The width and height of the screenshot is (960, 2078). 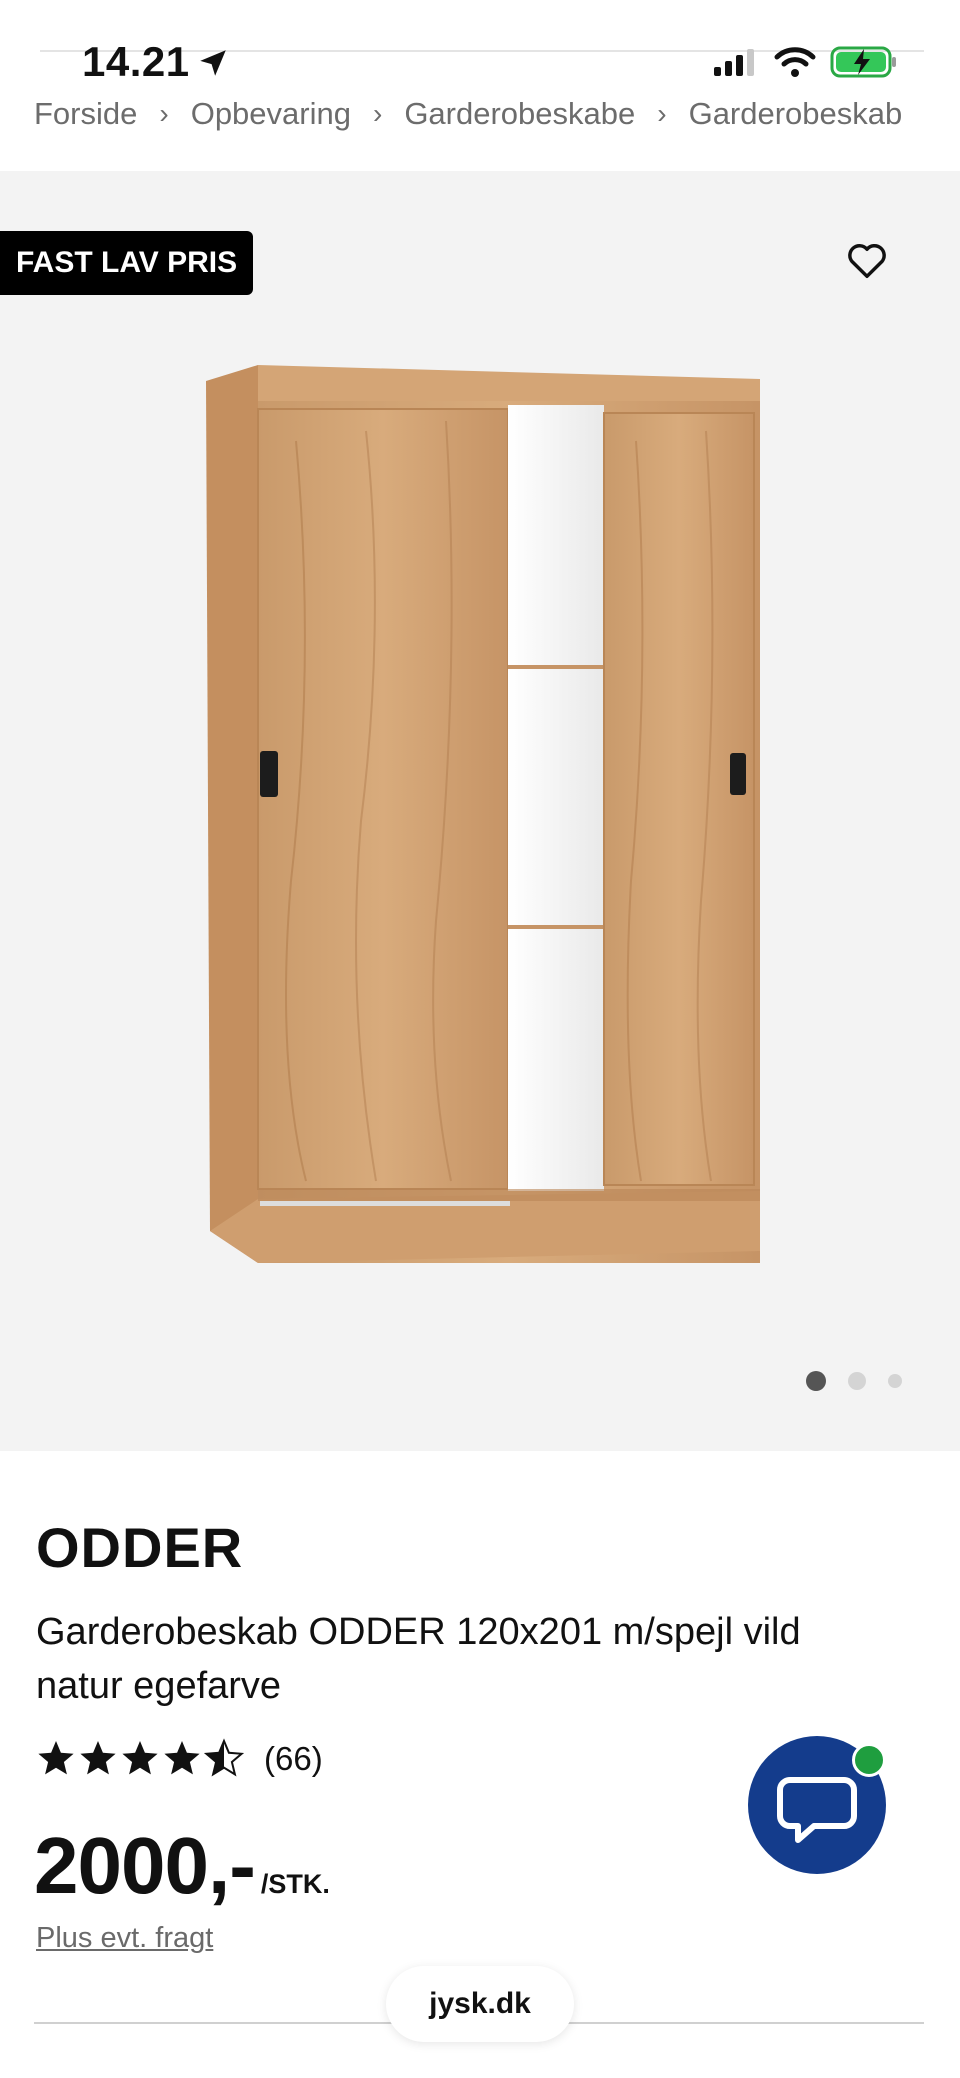 I want to click on carousel-dot-active, so click(x=816, y=1381).